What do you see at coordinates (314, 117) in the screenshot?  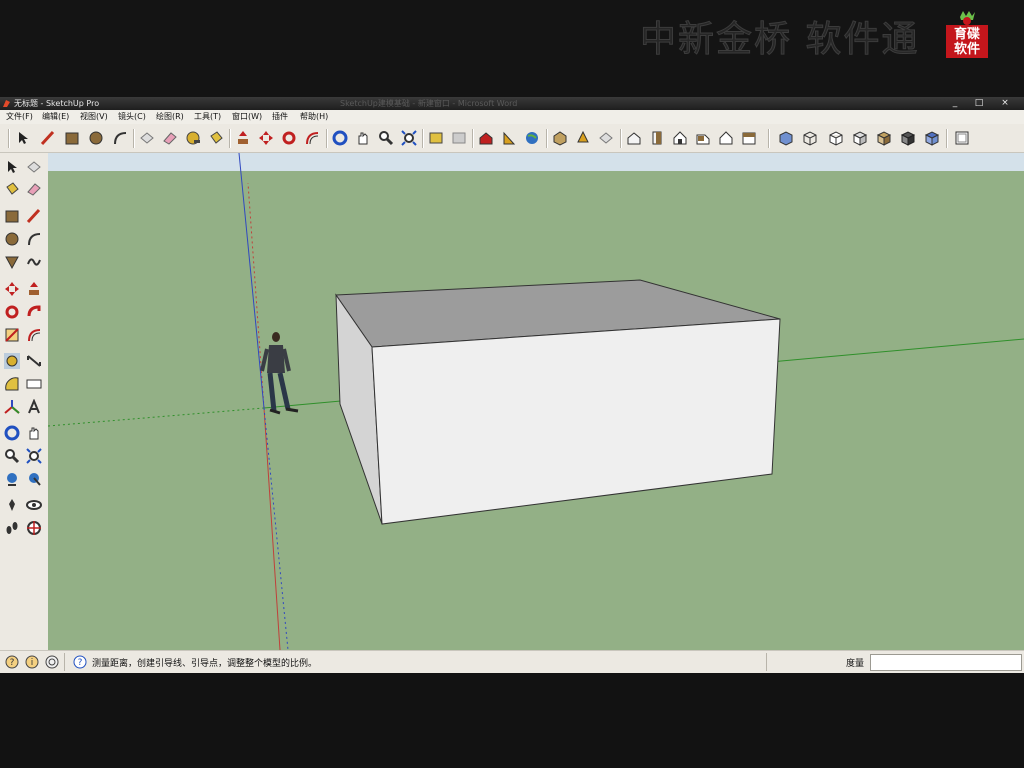 I see `menu-help: 帮助(H)` at bounding box center [314, 117].